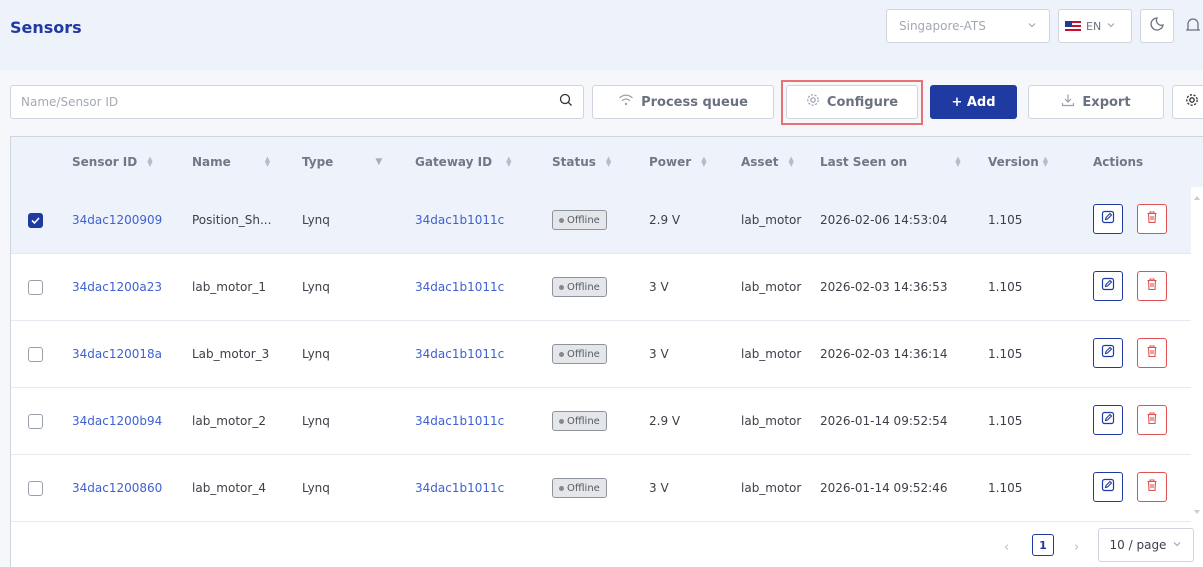 This screenshot has width=1203, height=567. What do you see at coordinates (117, 220) in the screenshot?
I see `sensor-id-link: 34dac1200909` at bounding box center [117, 220].